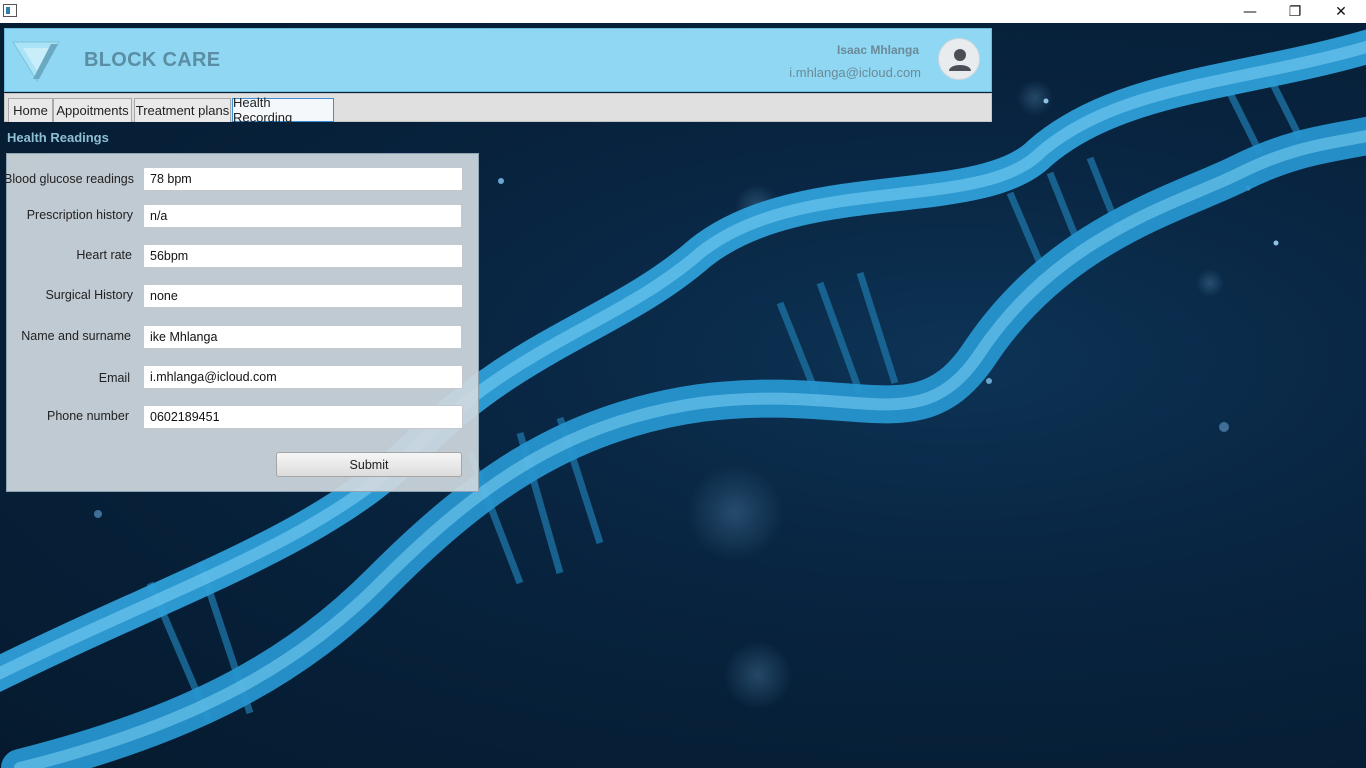  What do you see at coordinates (303, 377) in the screenshot?
I see `email-input: i.mhlanga@icloud.com` at bounding box center [303, 377].